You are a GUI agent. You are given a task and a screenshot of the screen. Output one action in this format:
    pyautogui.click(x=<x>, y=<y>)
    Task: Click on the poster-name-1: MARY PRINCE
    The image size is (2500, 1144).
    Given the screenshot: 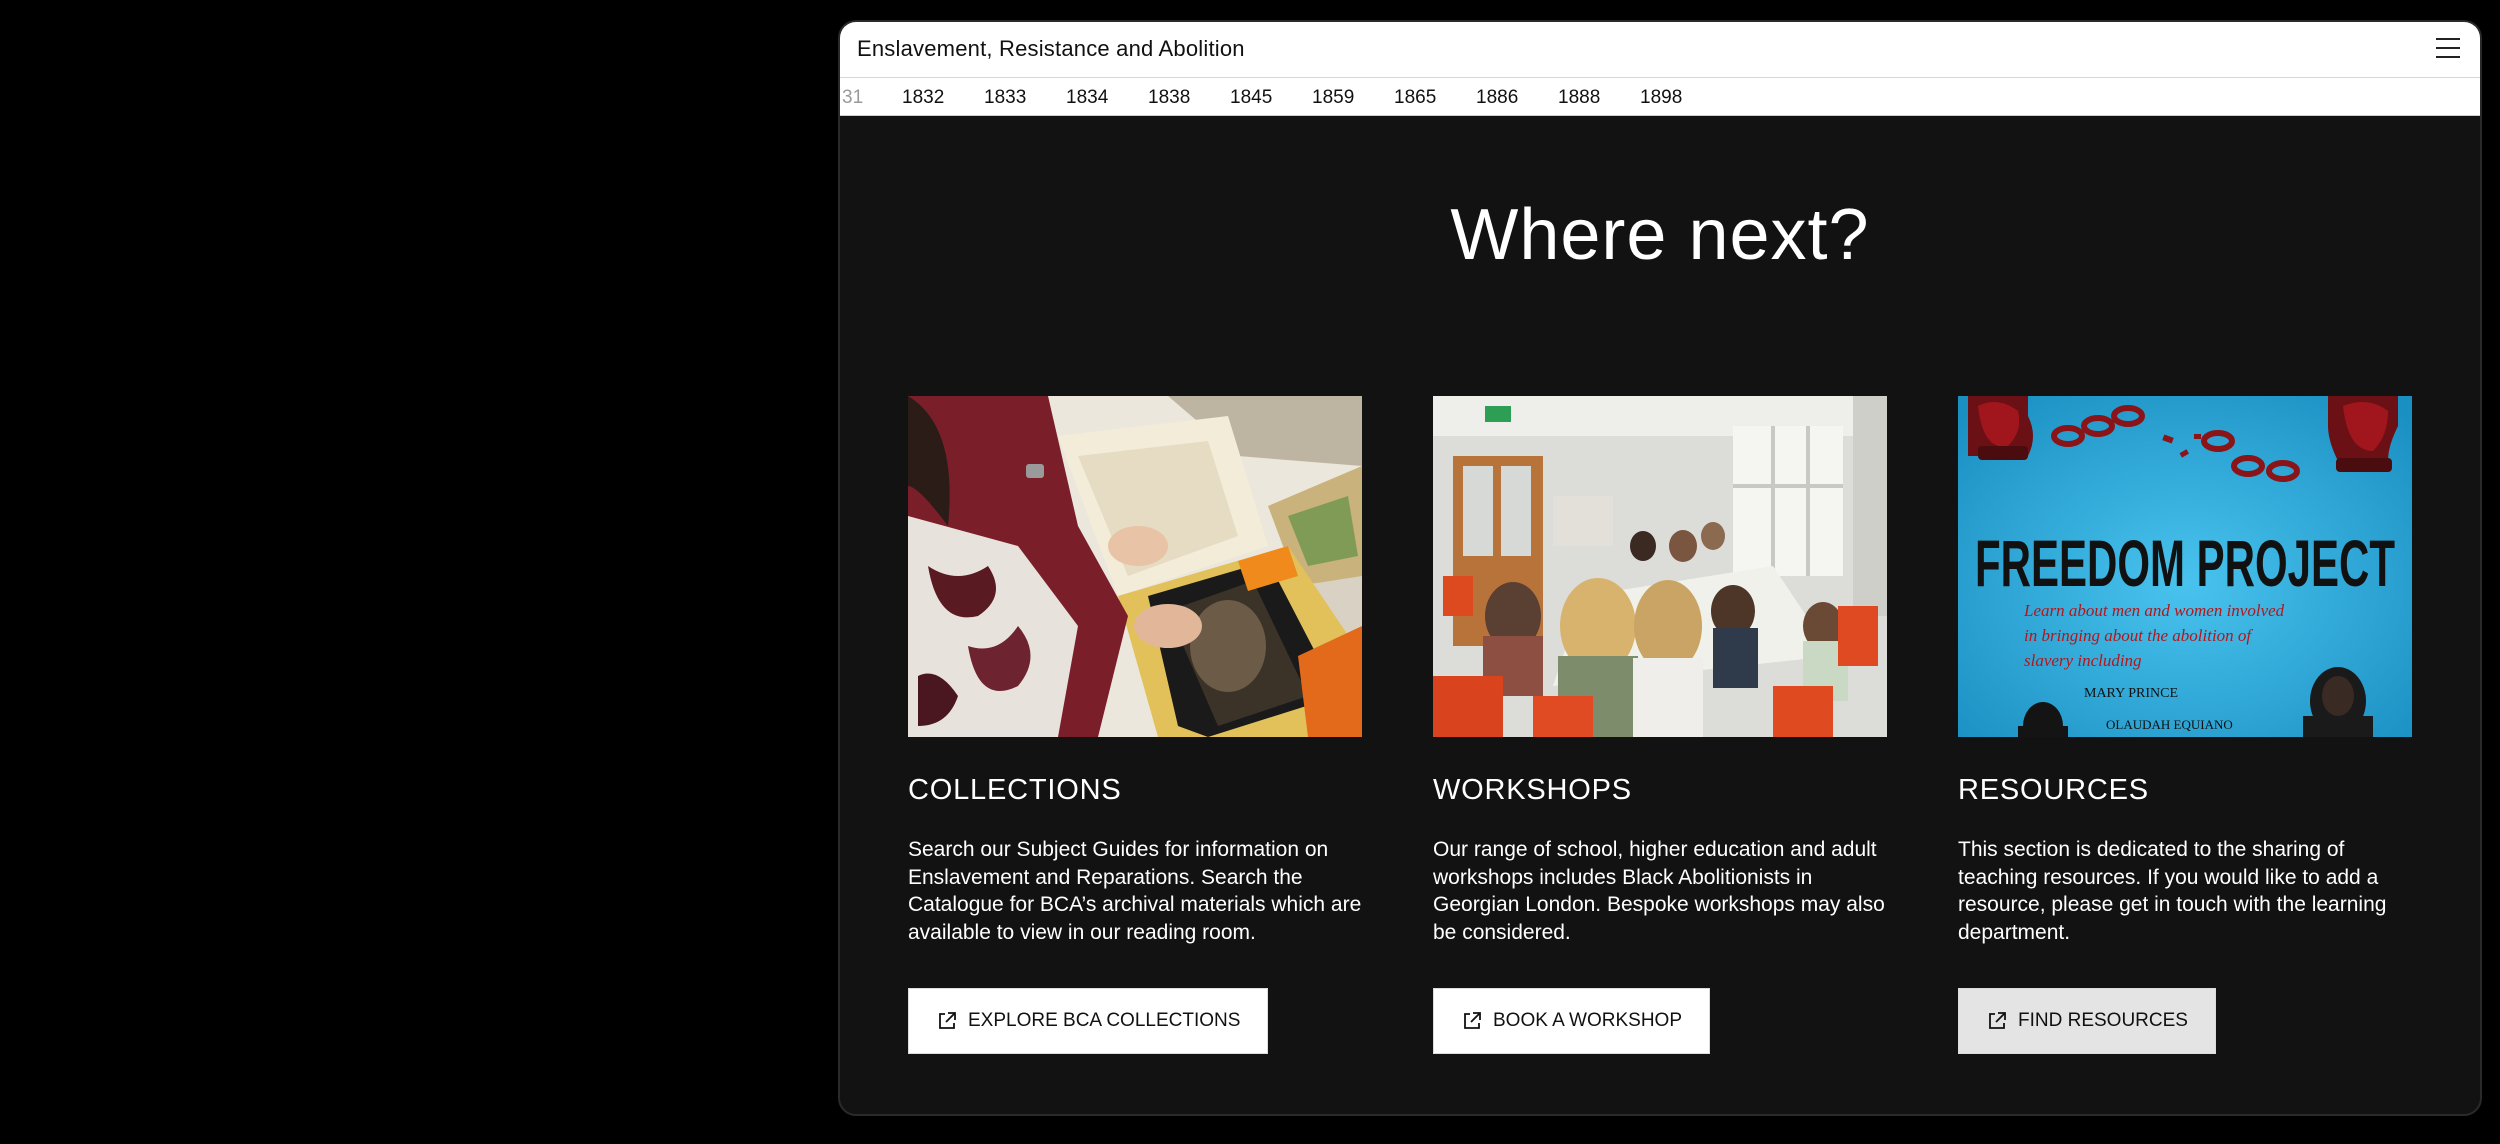 What is the action you would take?
    pyautogui.click(x=2131, y=693)
    